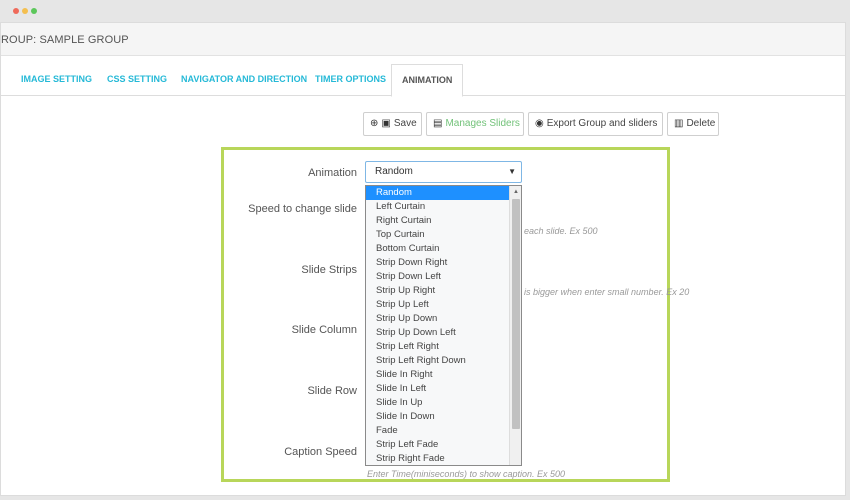 The image size is (850, 500). Describe the element at coordinates (607, 292) in the screenshot. I see `strips-help-text: is bigger when enter small number. Ex 20` at that location.